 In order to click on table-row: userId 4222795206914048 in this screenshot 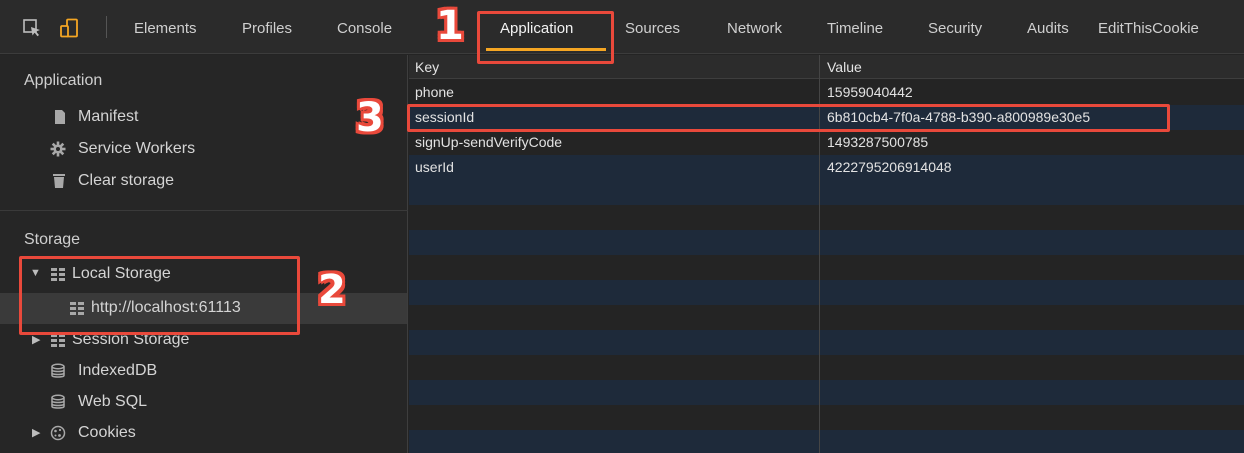, I will do `click(826, 167)`.